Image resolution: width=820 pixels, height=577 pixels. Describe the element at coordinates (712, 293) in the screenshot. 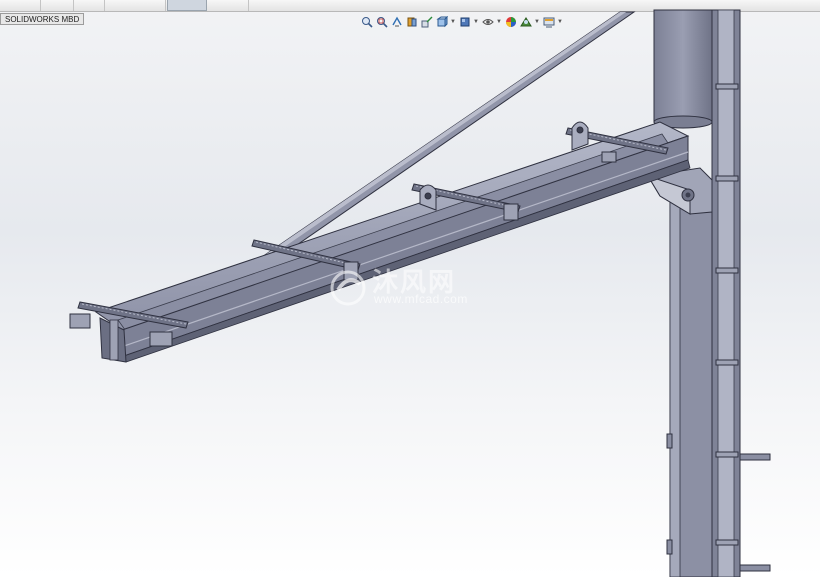

I see `vertical-column` at that location.